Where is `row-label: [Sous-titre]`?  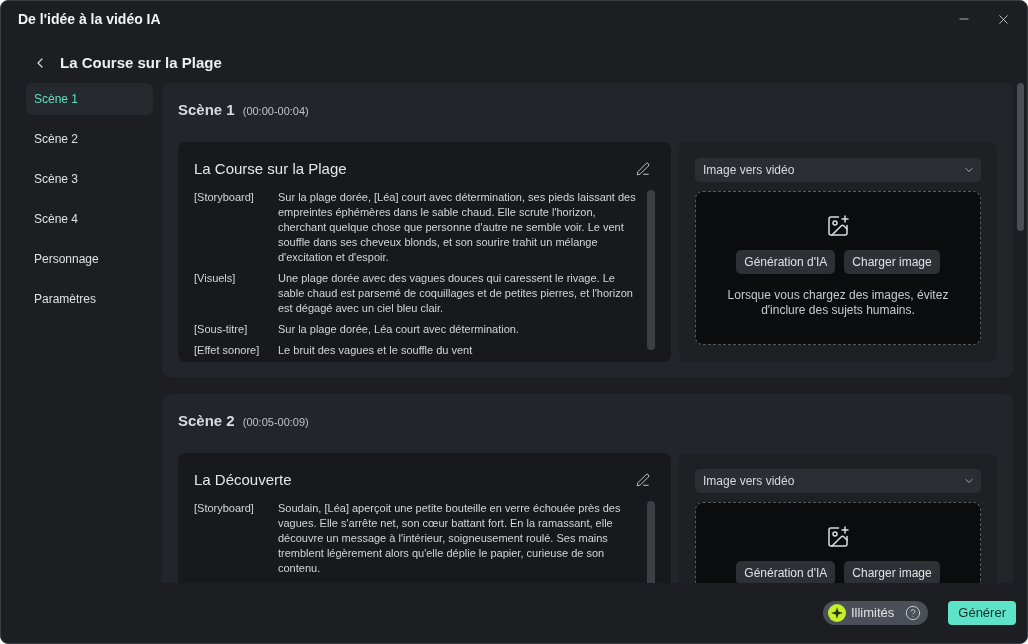
row-label: [Sous-titre] is located at coordinates (221, 329).